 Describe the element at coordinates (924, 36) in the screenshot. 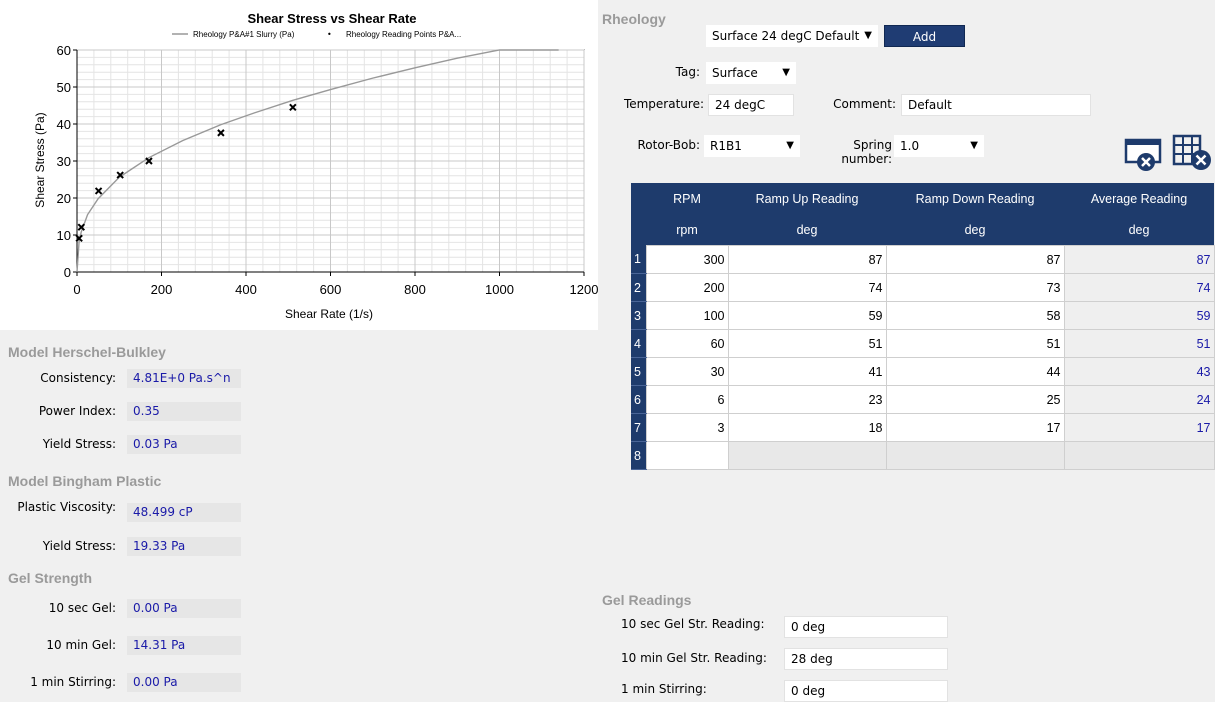

I see `add-button: Add` at that location.